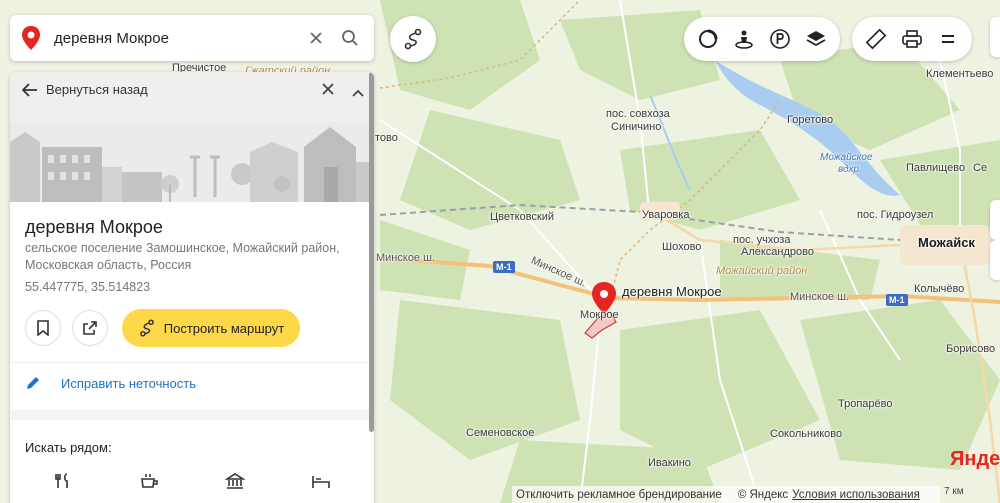 This screenshot has height=503, width=1000. I want to click on nearby-label: Искать рядом:, so click(68, 447).